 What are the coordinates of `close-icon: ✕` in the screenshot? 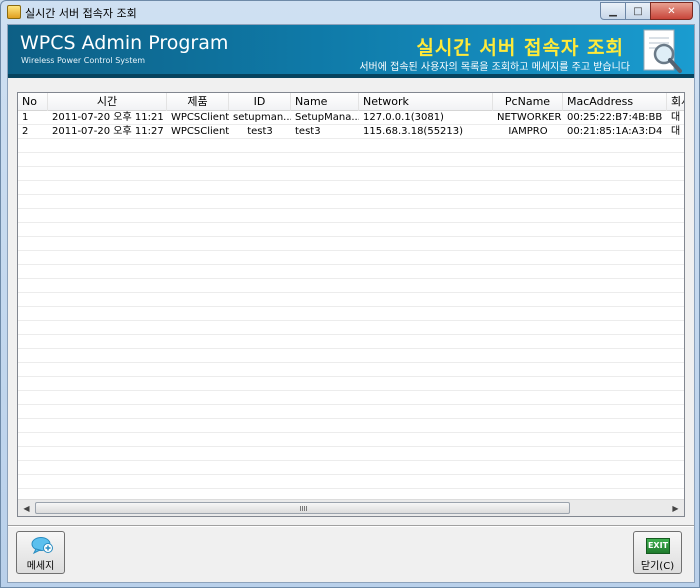 It's located at (671, 11).